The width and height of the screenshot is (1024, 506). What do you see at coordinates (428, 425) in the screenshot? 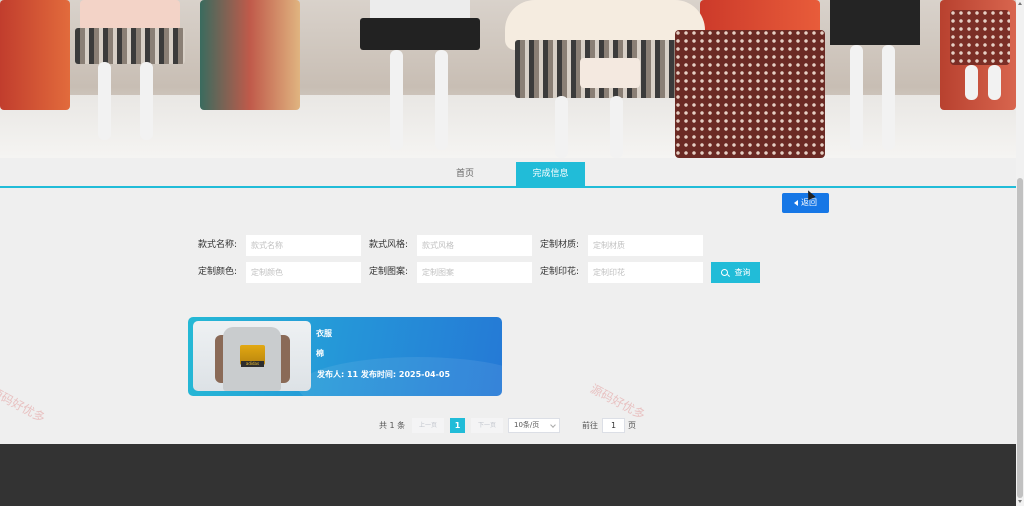
I see `pagination-prev-button: 上一页` at bounding box center [428, 425].